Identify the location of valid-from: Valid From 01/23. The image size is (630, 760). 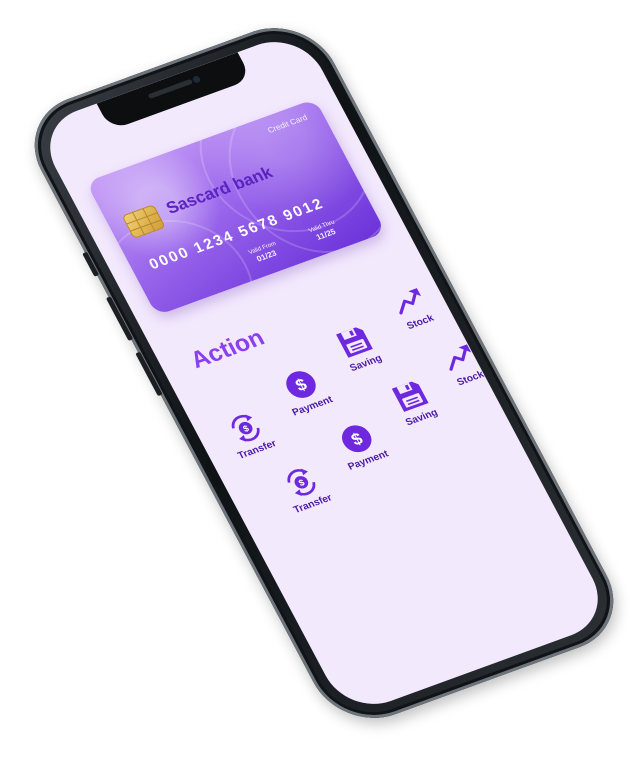
(265, 253).